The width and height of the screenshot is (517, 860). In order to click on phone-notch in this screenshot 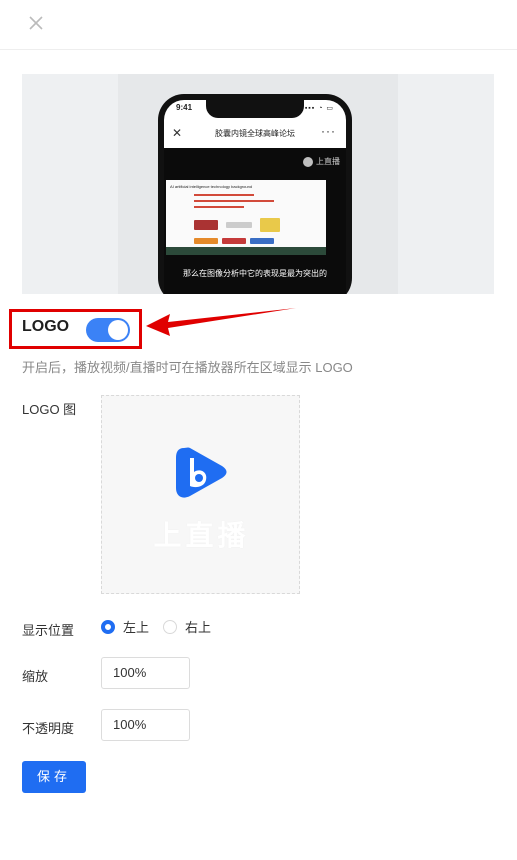, I will do `click(255, 109)`.